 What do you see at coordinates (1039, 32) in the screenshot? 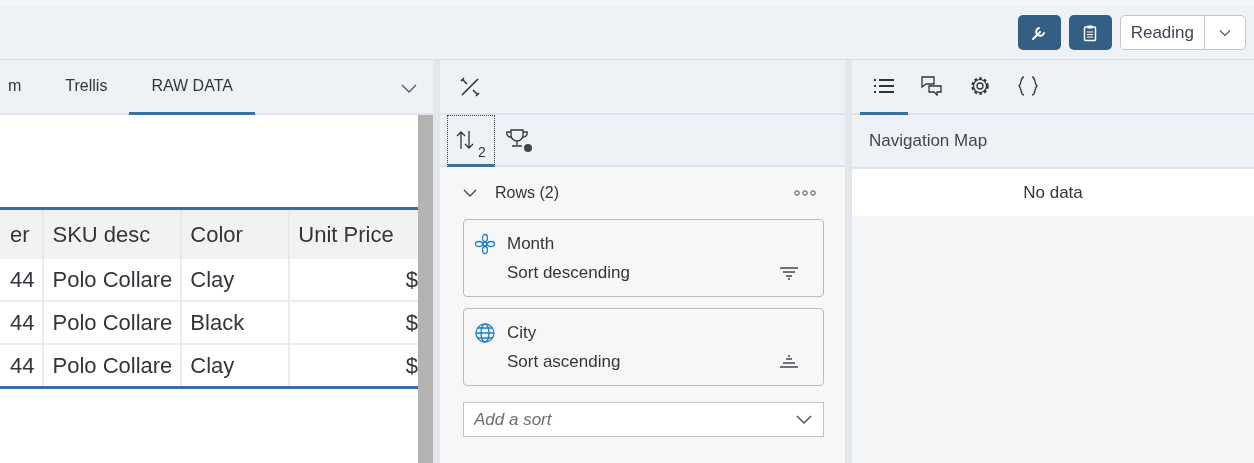
I see `wrench-button` at bounding box center [1039, 32].